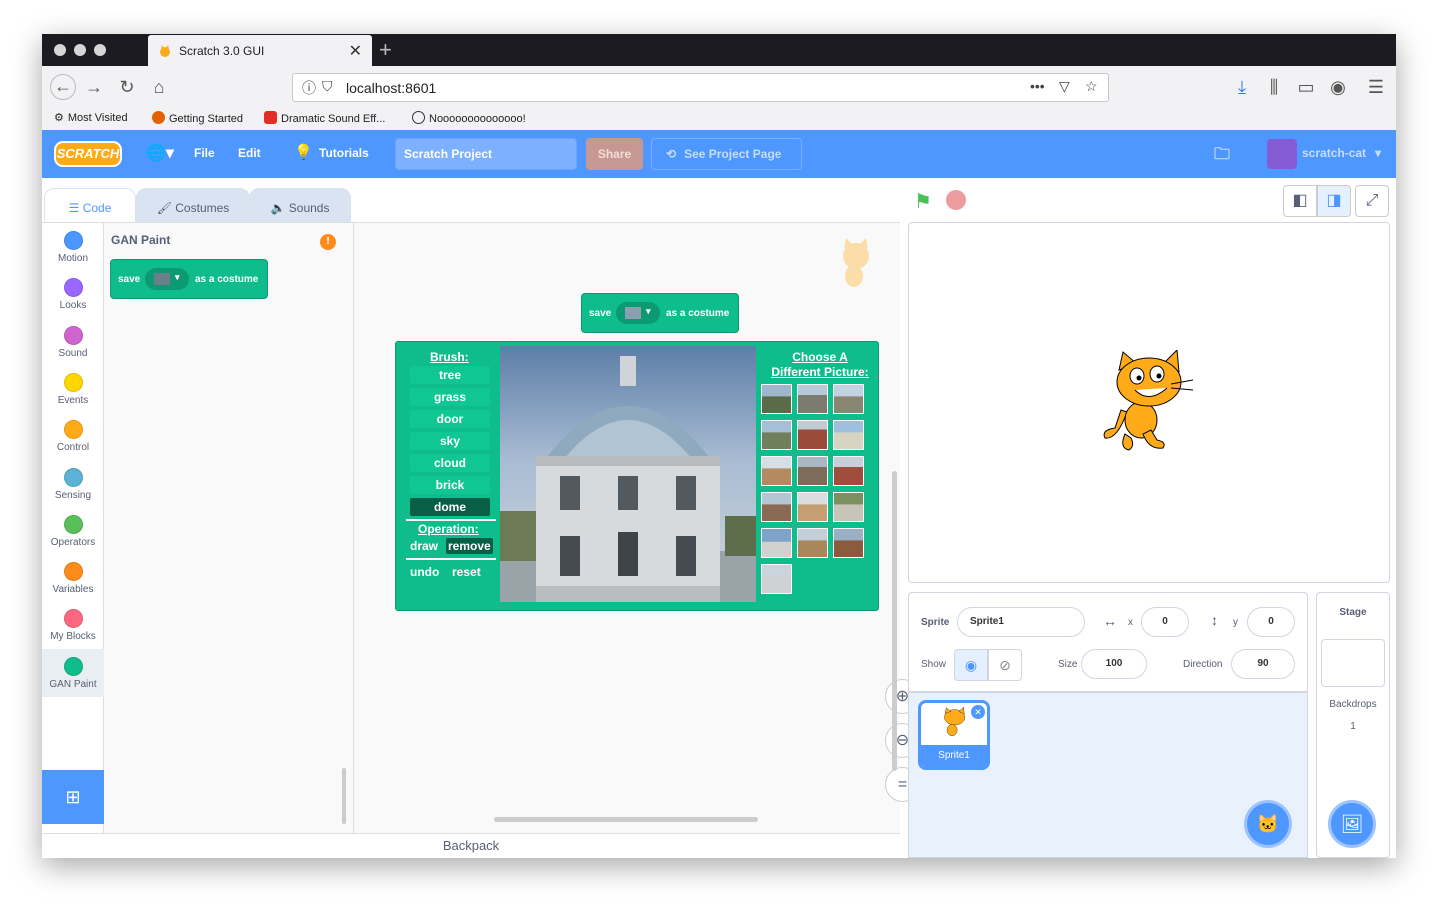 The height and width of the screenshot is (908, 1438). What do you see at coordinates (660, 313) in the screenshot?
I see `save-as-costume-block-workspace: save ▾ as a costume` at bounding box center [660, 313].